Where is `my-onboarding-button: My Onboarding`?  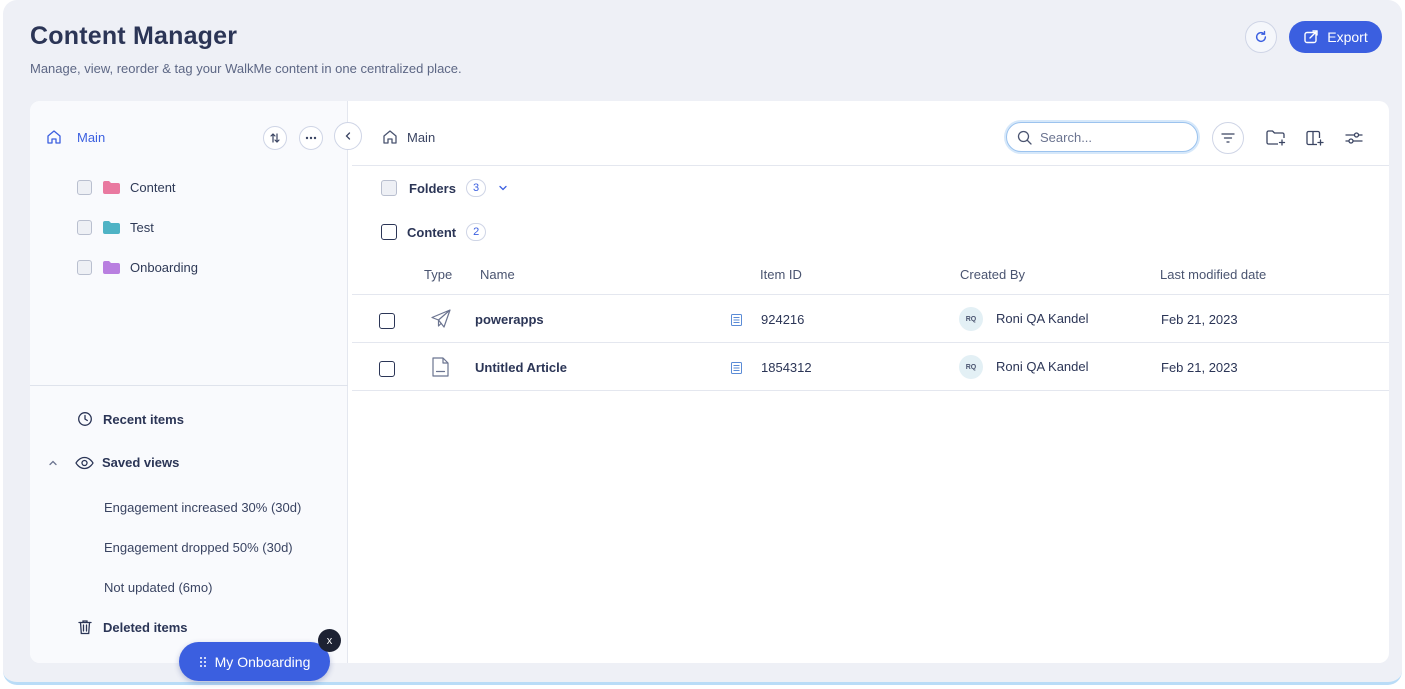 my-onboarding-button: My Onboarding is located at coordinates (254, 661).